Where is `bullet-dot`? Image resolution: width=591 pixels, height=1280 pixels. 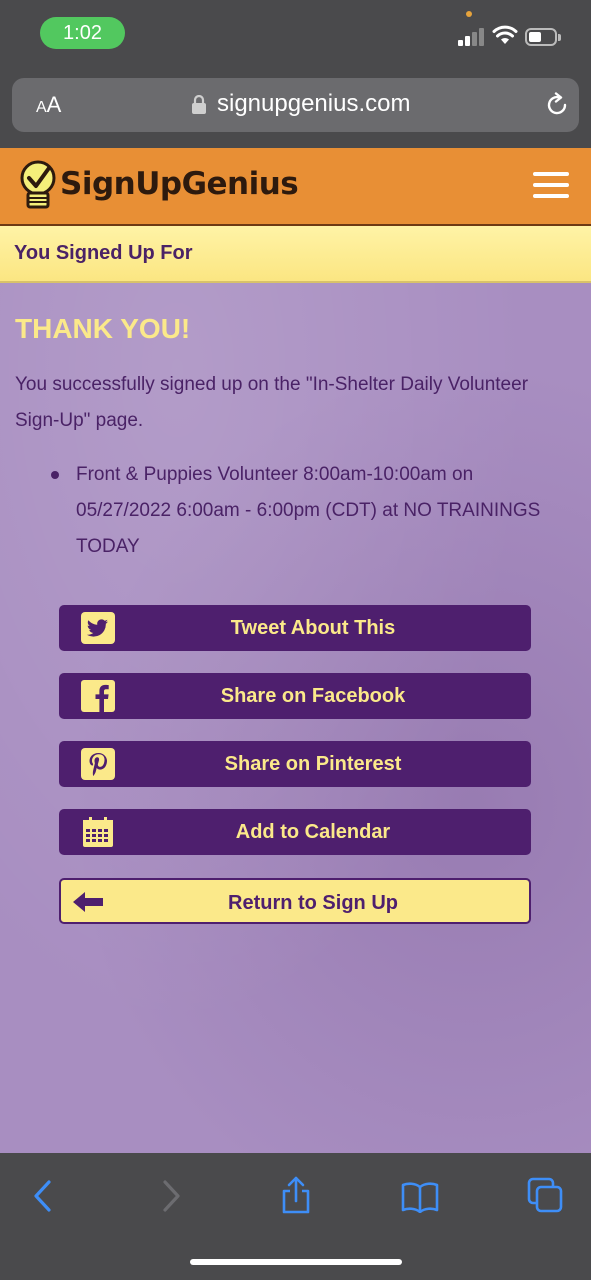
bullet-dot is located at coordinates (55, 475).